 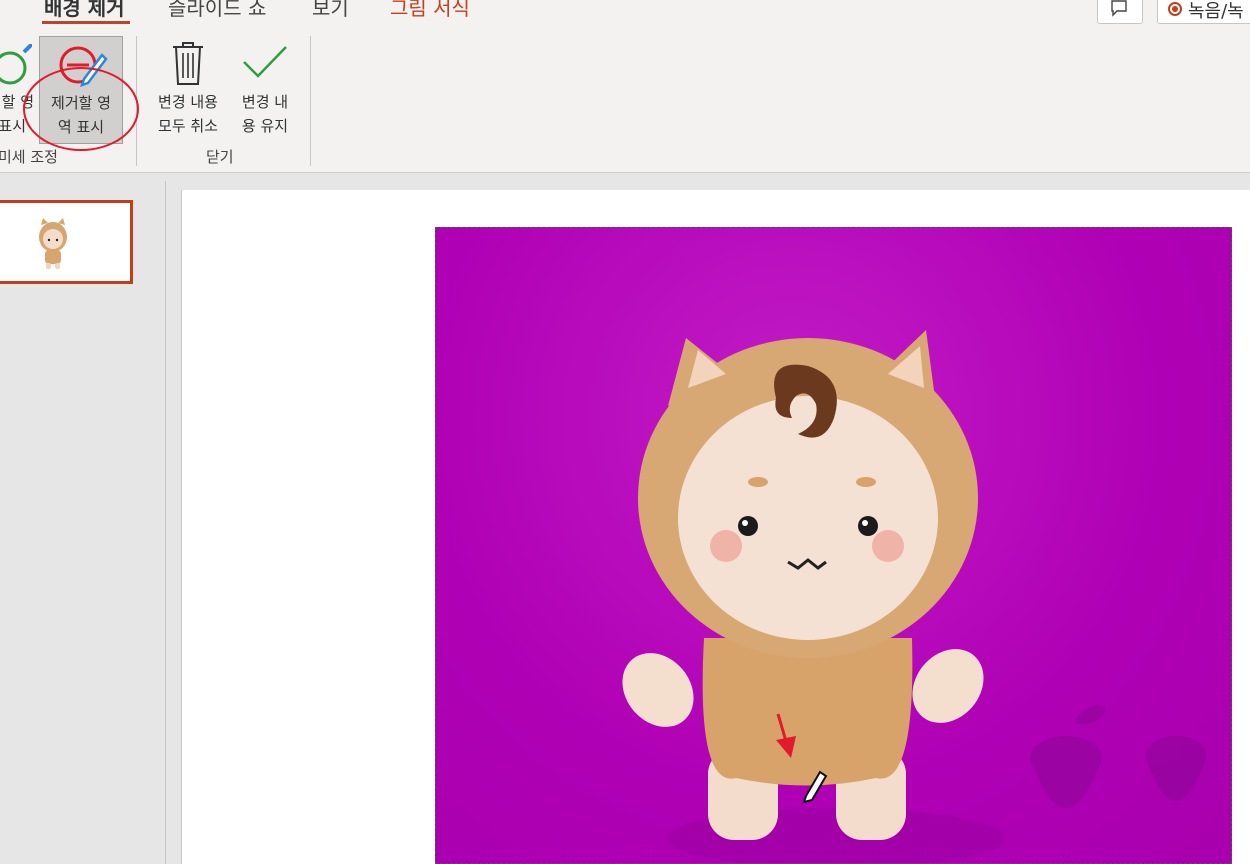 I want to click on comment-icon, so click(x=1119, y=8).